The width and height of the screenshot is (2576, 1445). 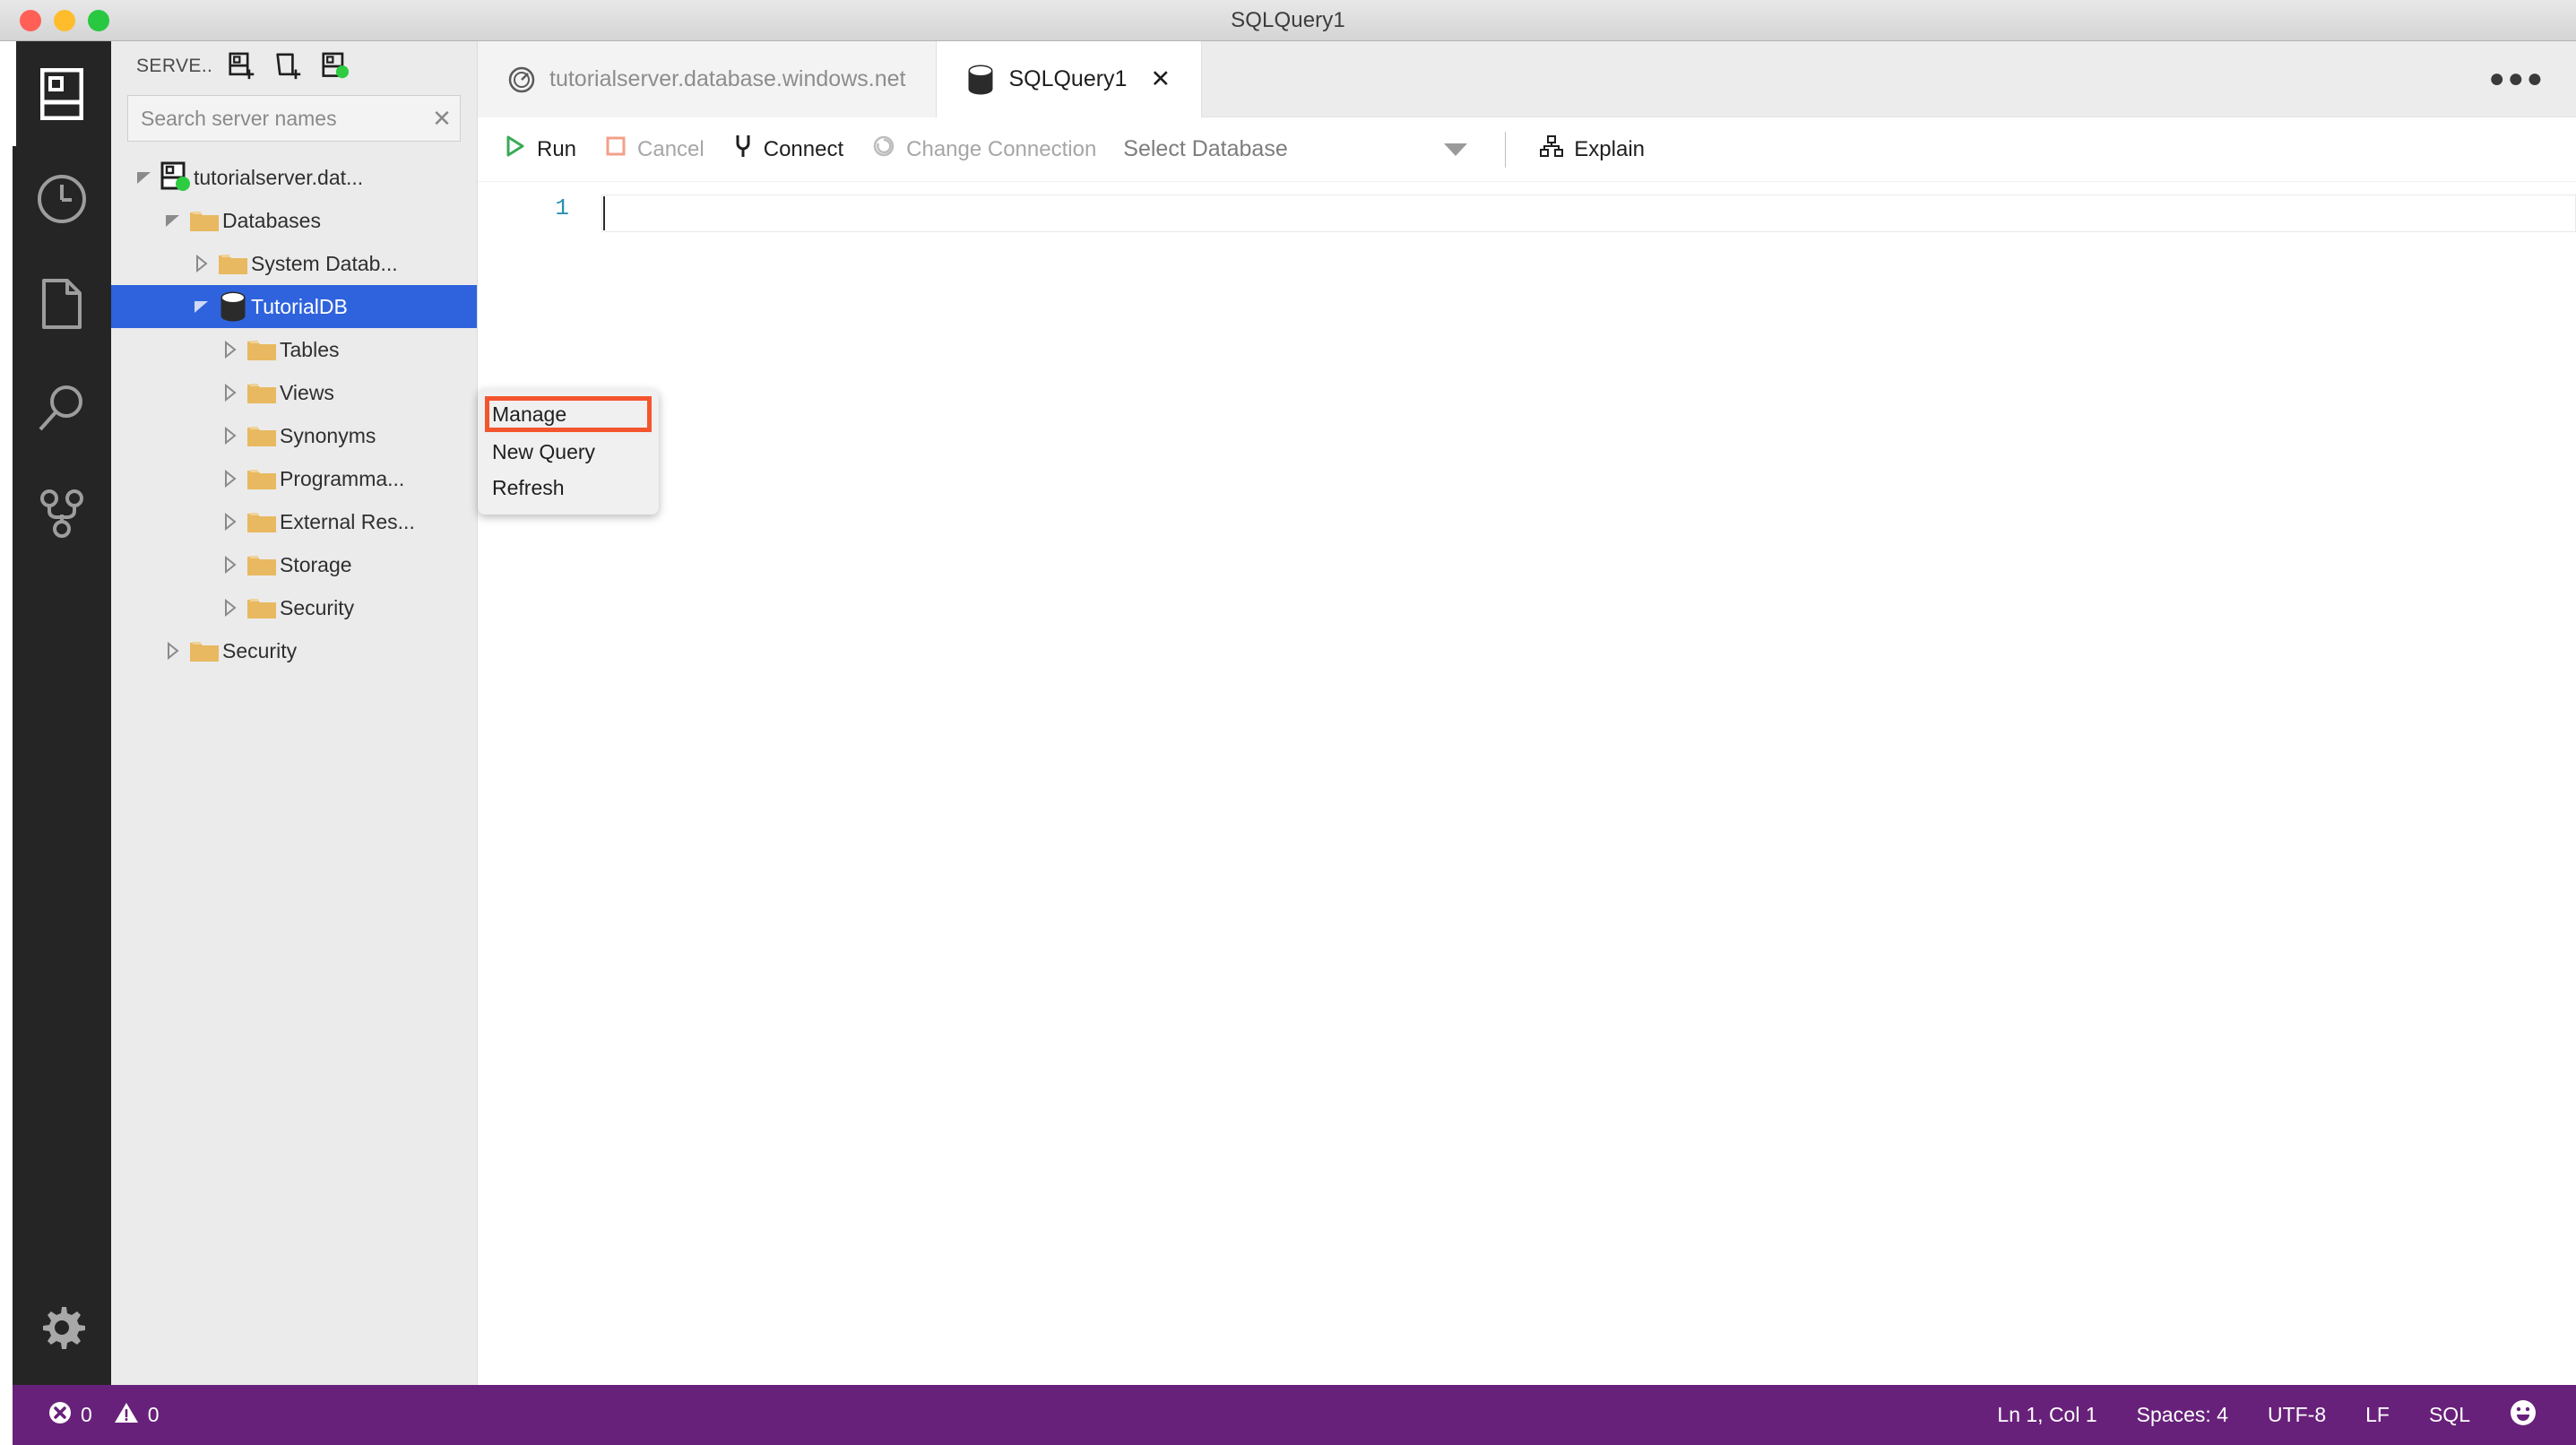 What do you see at coordinates (98, 20) in the screenshot?
I see `maximize-window-button` at bounding box center [98, 20].